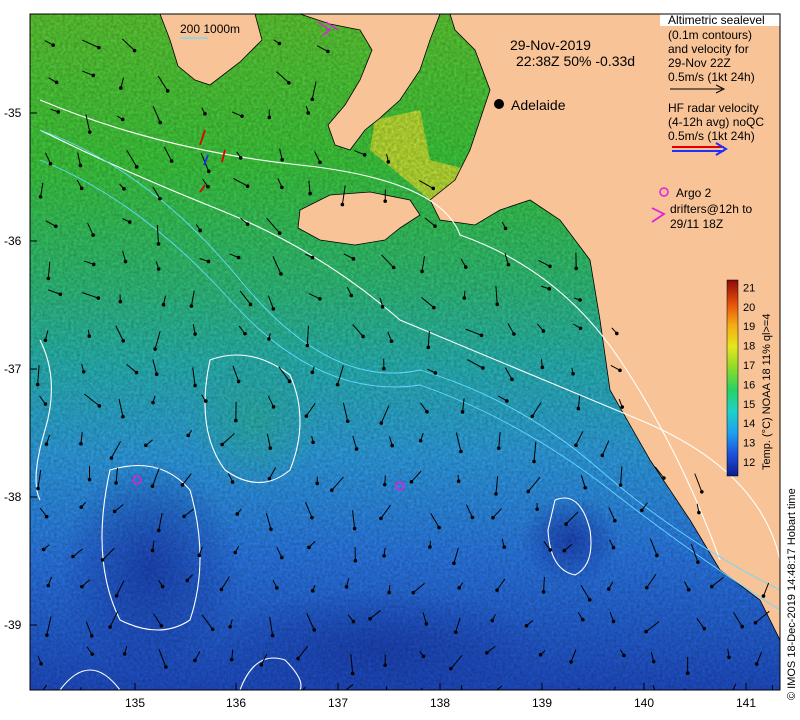 This screenshot has width=800, height=720. What do you see at coordinates (13, 241) in the screenshot?
I see `lat-tick-label: -36` at bounding box center [13, 241].